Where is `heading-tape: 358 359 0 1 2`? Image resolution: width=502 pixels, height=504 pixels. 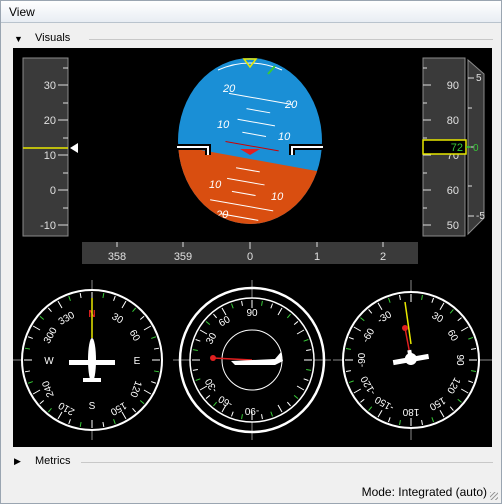 heading-tape: 358 359 0 1 2 is located at coordinates (250, 253).